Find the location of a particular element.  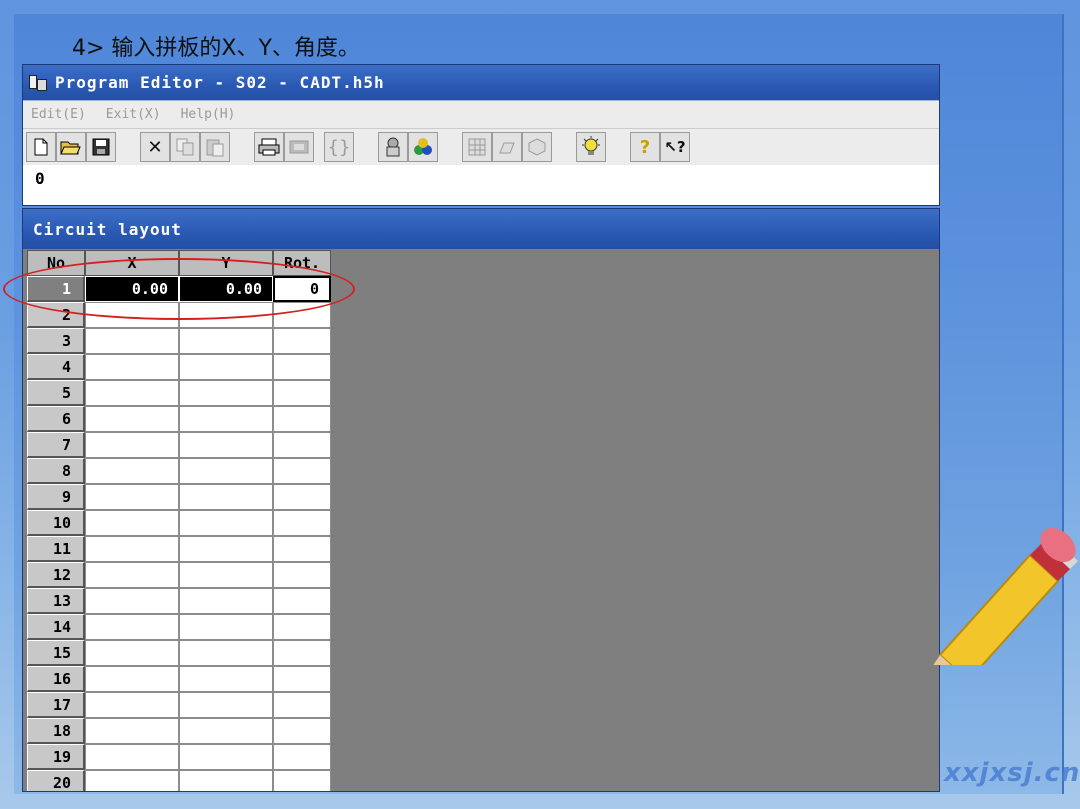

row-number: 5 is located at coordinates (56, 393).